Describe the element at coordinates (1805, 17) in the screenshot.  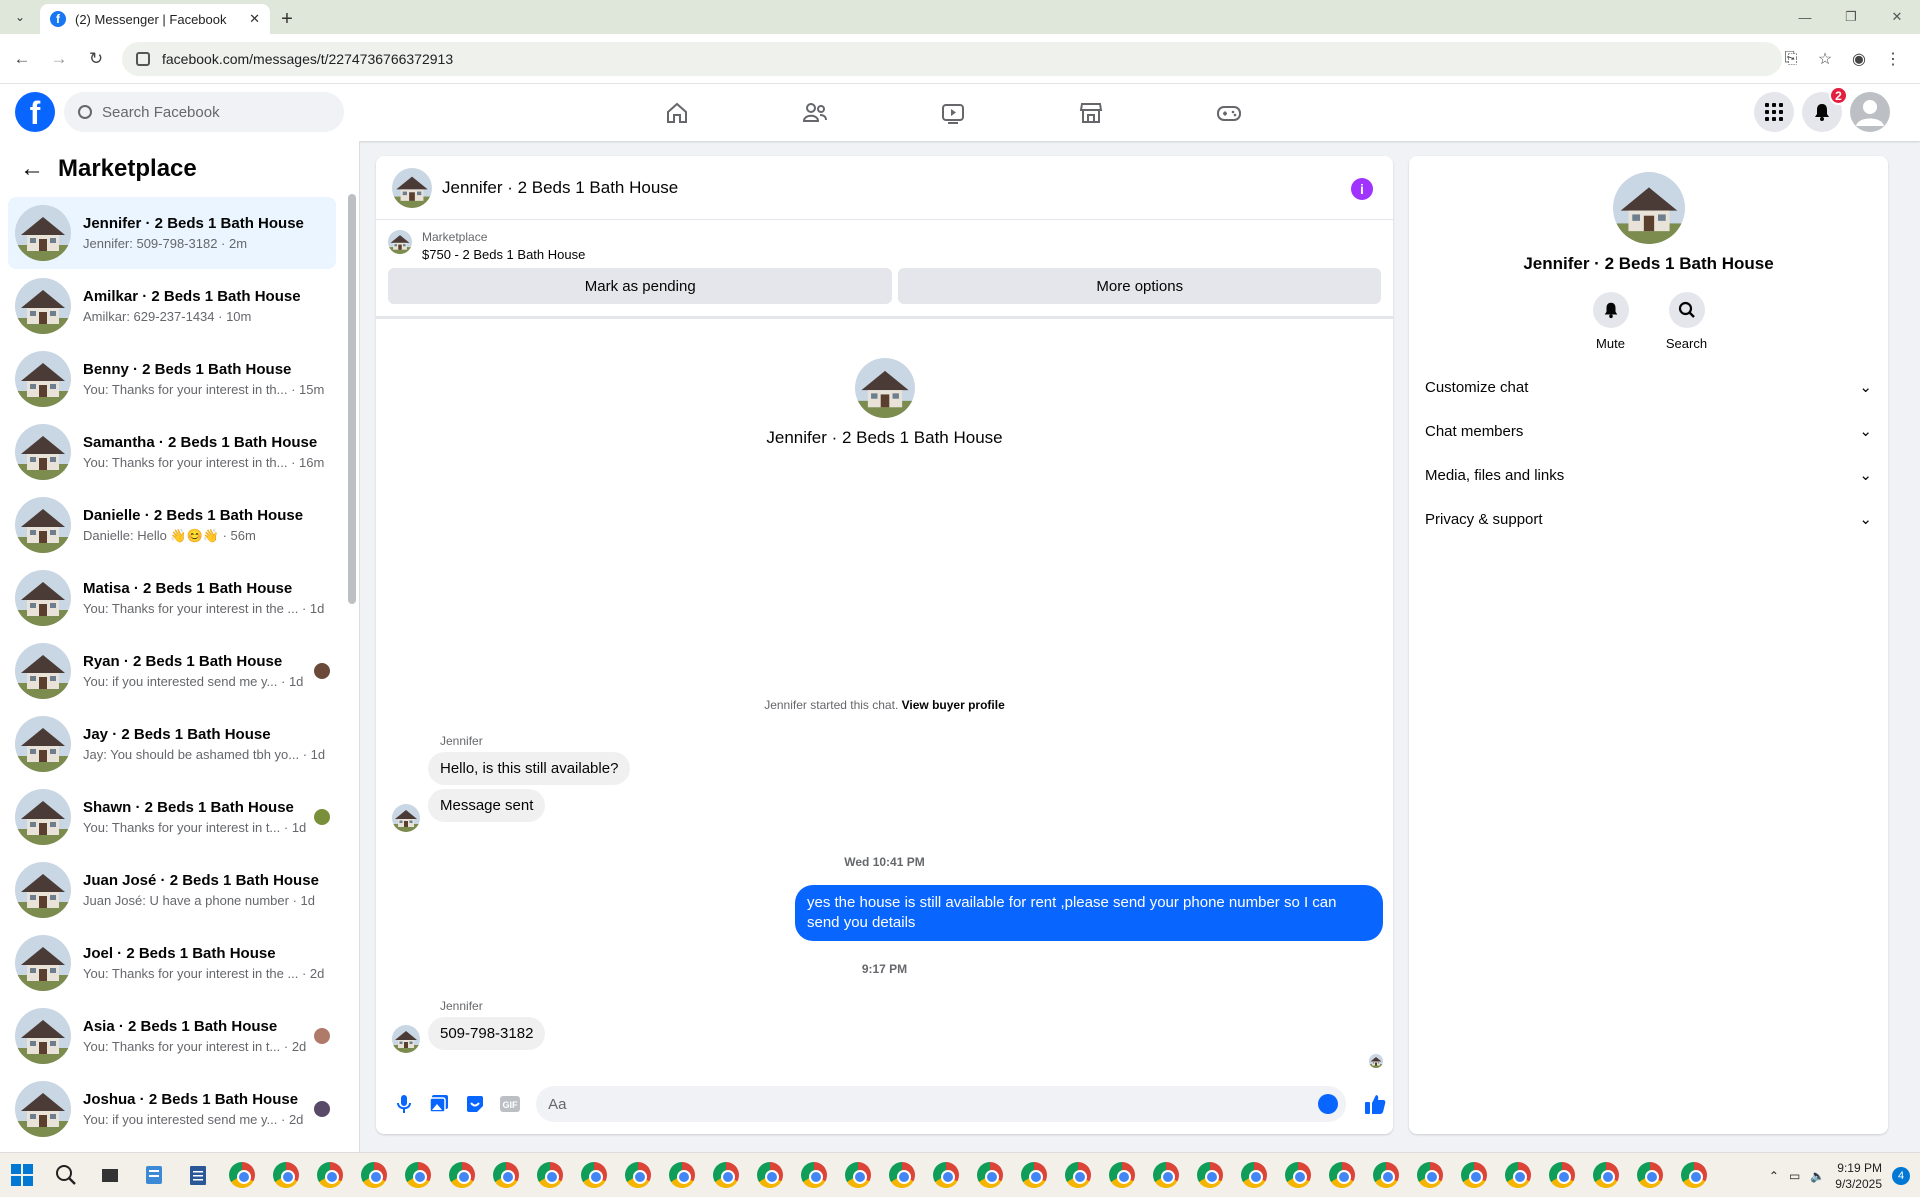
I see `minimize-icon: —` at that location.